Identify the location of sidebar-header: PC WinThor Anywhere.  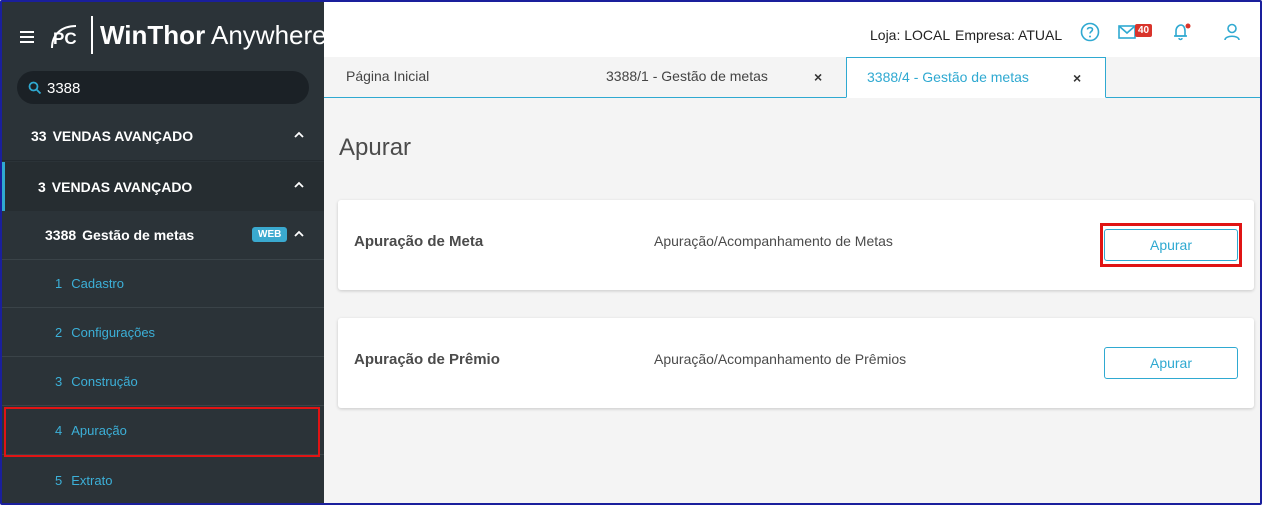
(164, 57).